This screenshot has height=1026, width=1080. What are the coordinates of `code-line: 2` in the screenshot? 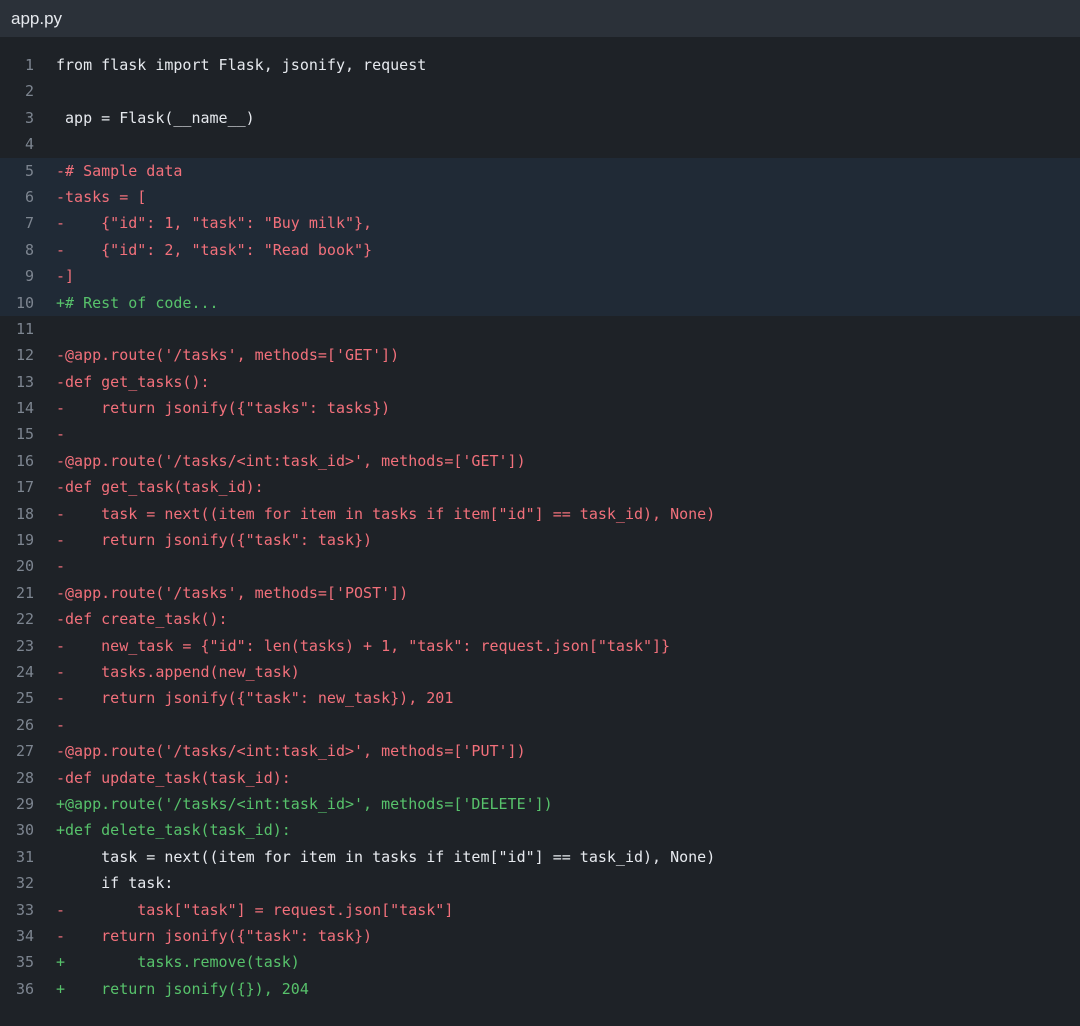 It's located at (540, 91).